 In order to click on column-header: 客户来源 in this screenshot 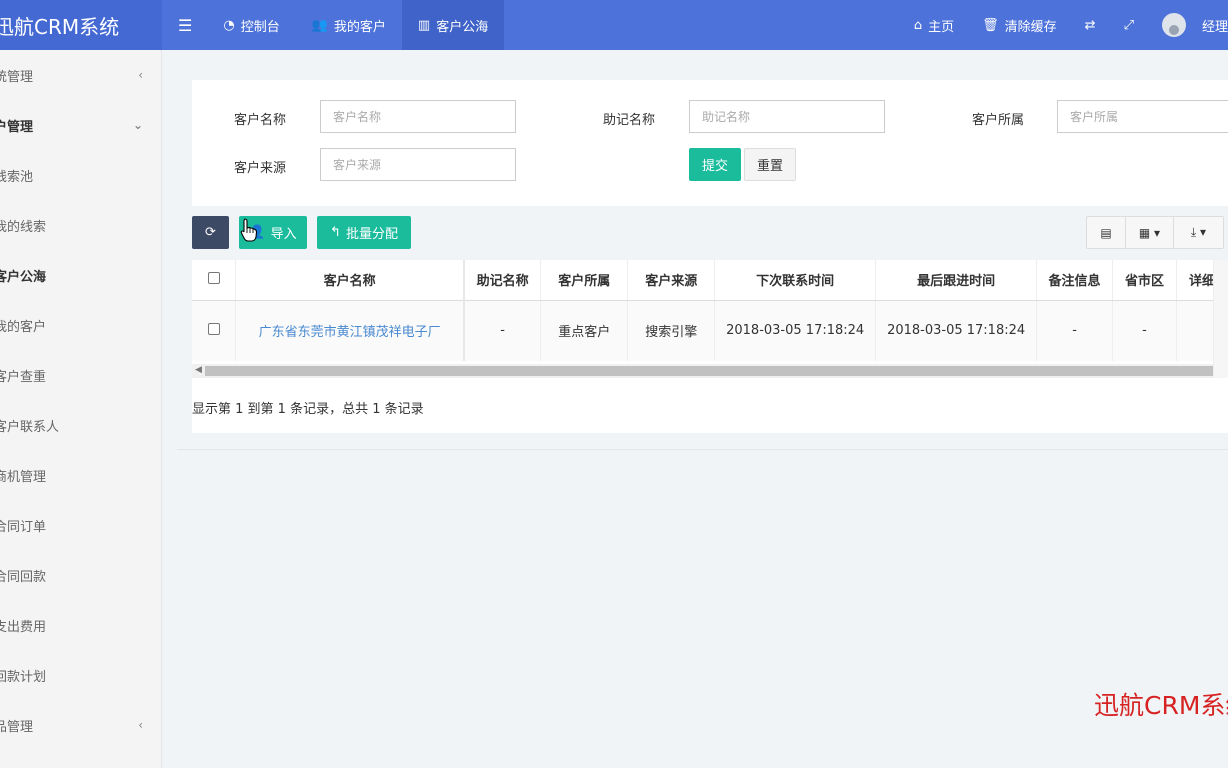, I will do `click(671, 280)`.